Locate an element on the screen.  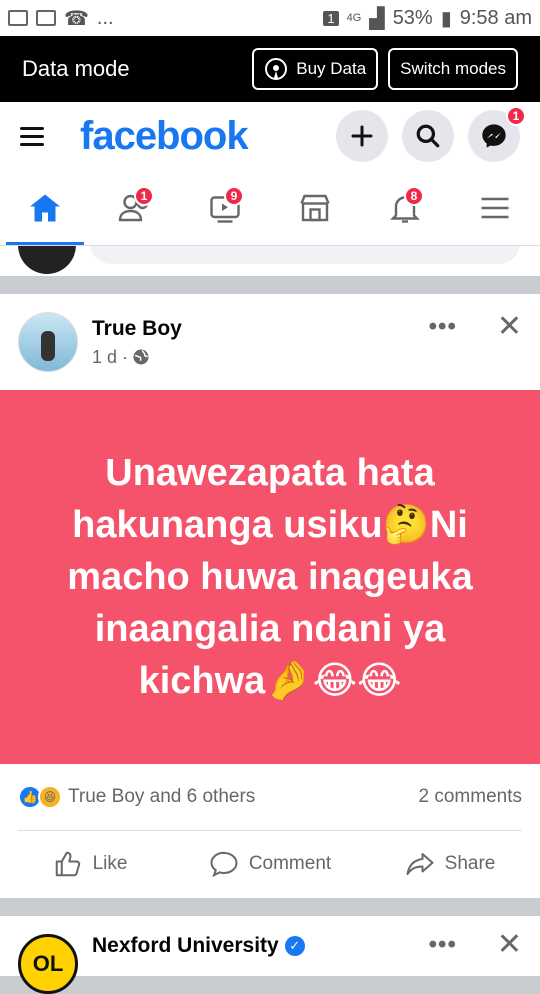
tab-marketplace is located at coordinates (315, 207).